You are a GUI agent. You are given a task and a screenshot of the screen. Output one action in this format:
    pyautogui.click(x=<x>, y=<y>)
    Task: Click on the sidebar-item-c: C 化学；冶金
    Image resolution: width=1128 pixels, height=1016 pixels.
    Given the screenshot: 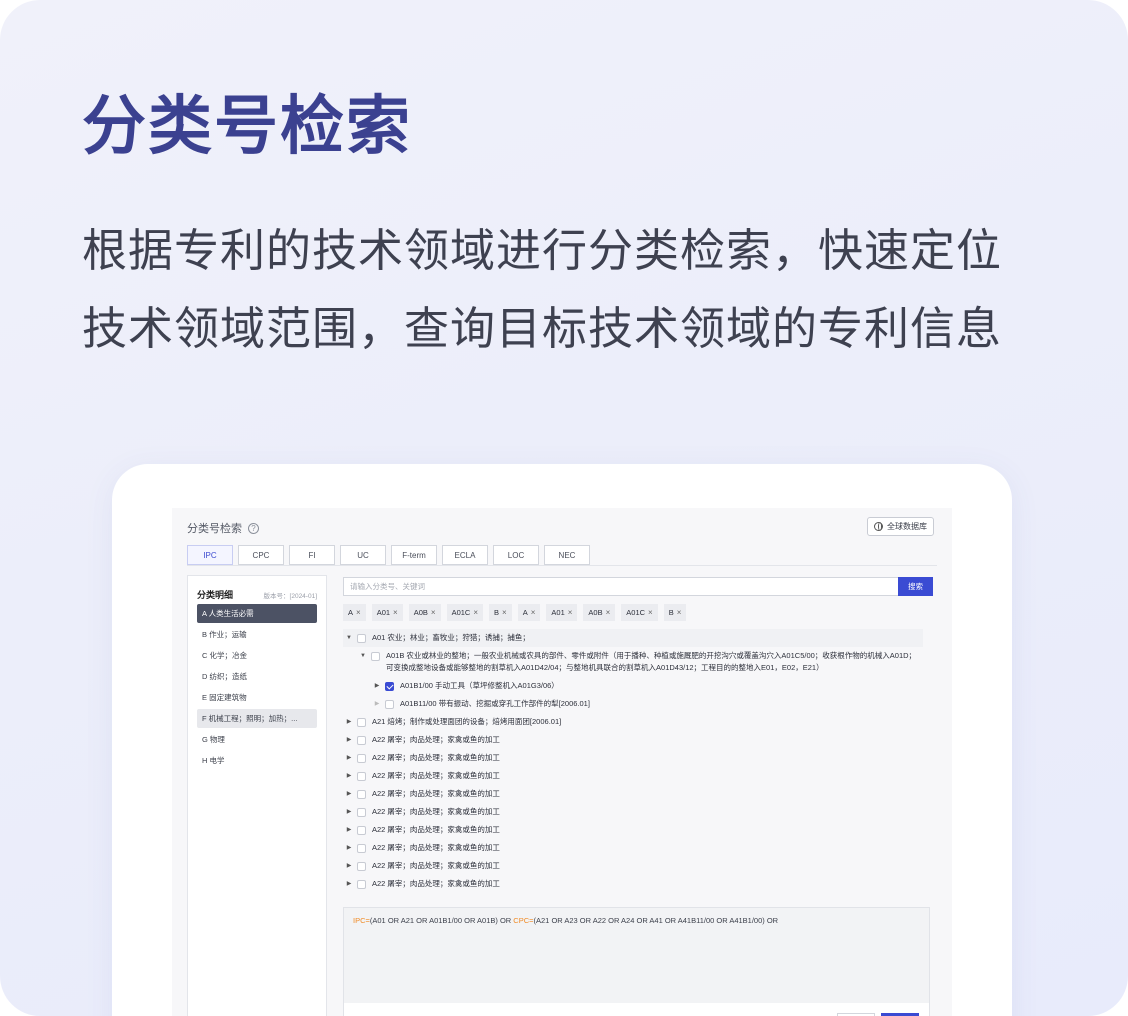 What is the action you would take?
    pyautogui.click(x=257, y=655)
    